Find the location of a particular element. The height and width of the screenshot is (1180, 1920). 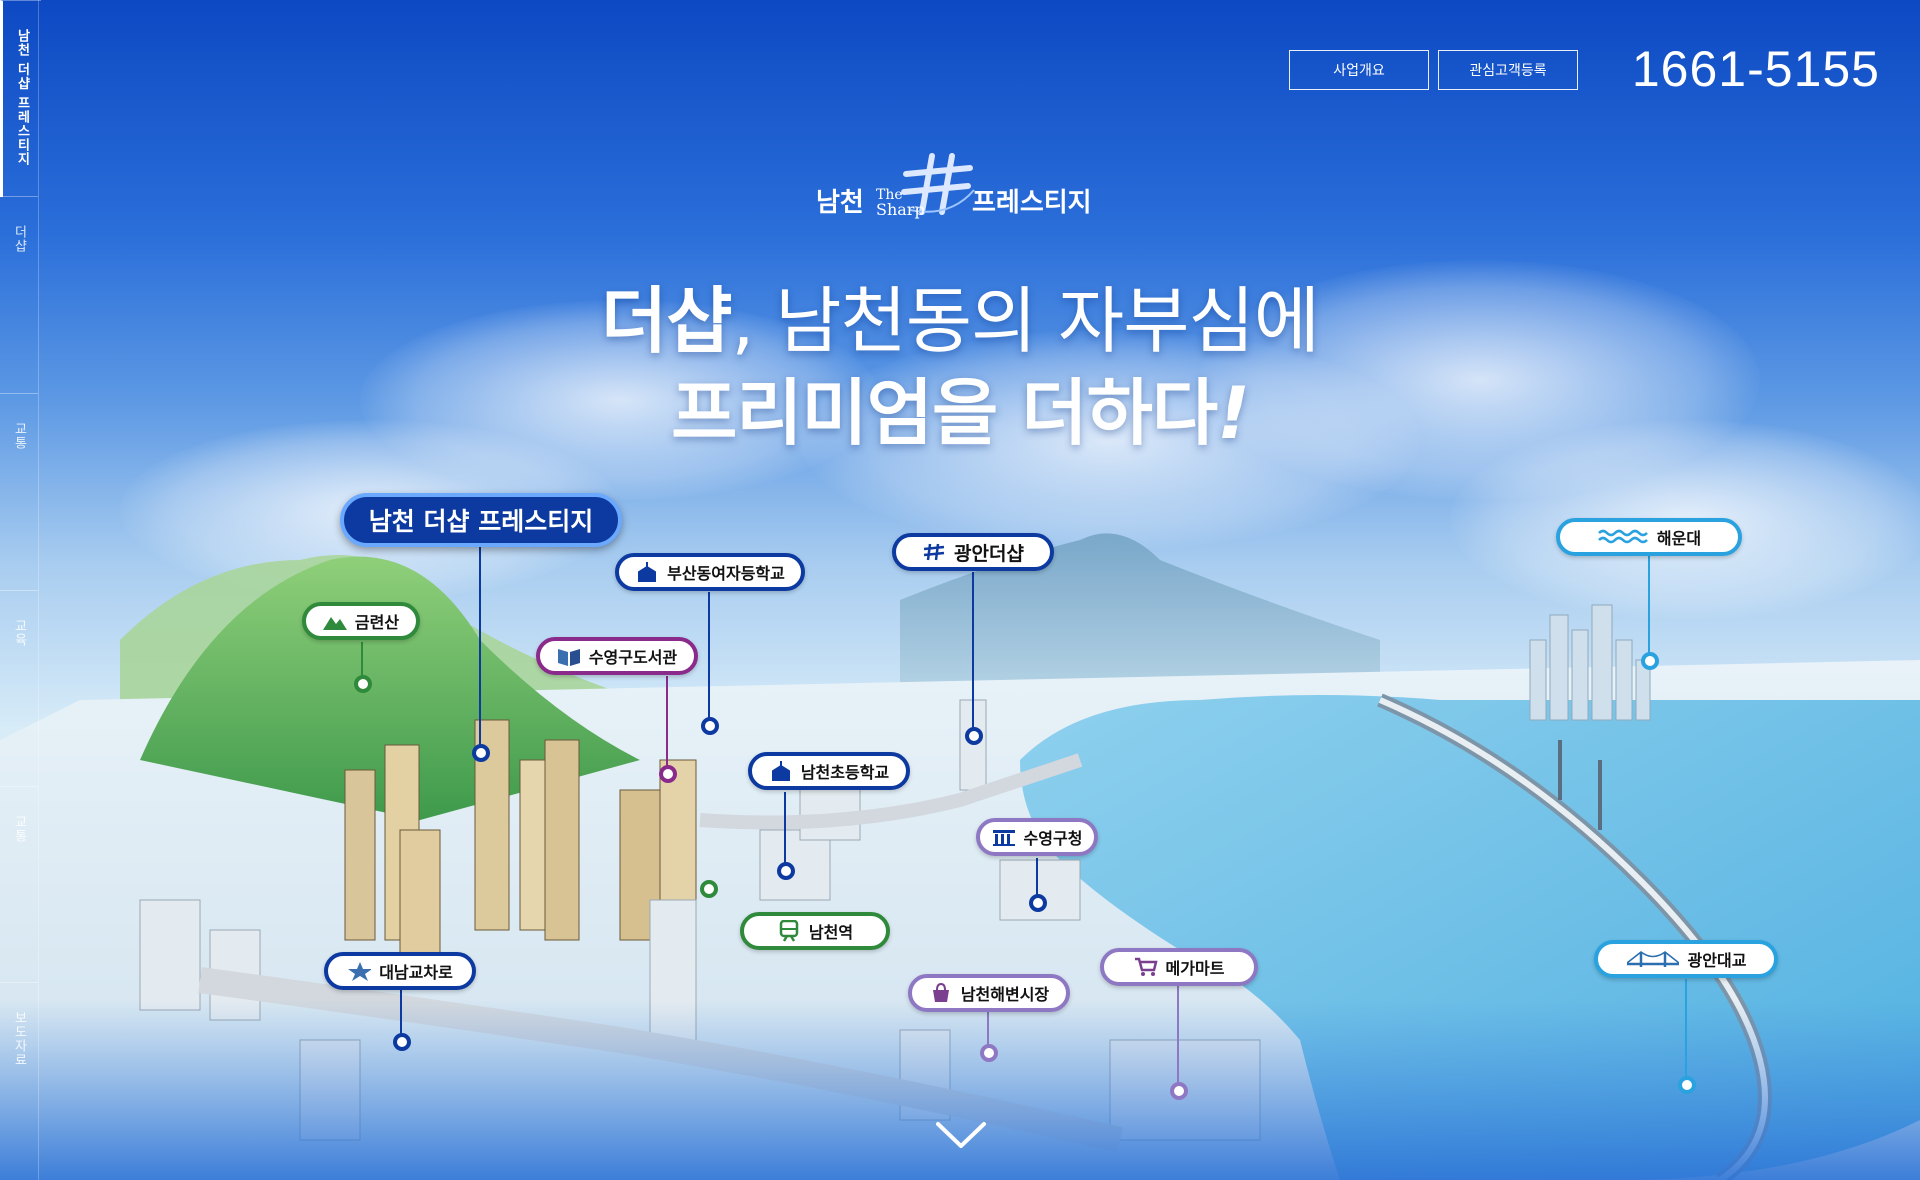

chevron-down-icon is located at coordinates (961, 1135).